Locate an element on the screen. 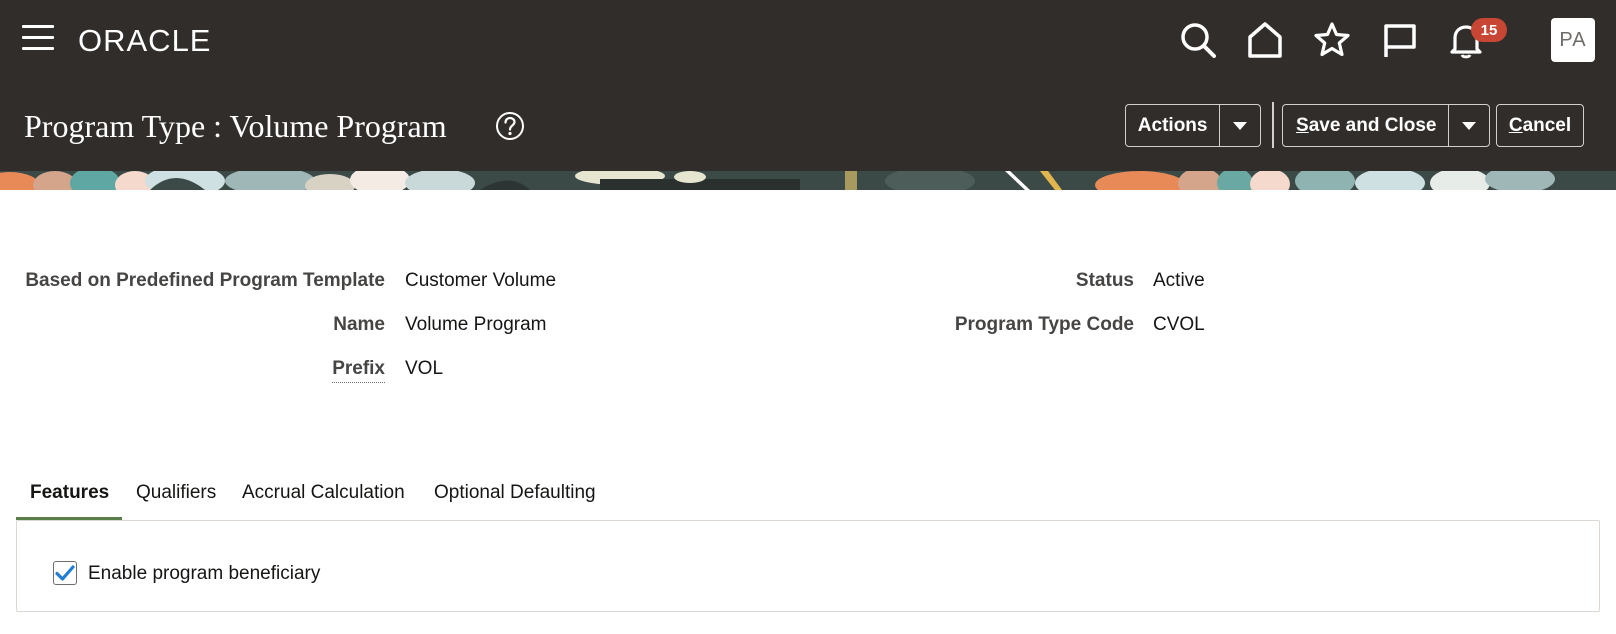 Image resolution: width=1616 pixels, height=634 pixels. enable-beneficiary-checkbox is located at coordinates (65, 573).